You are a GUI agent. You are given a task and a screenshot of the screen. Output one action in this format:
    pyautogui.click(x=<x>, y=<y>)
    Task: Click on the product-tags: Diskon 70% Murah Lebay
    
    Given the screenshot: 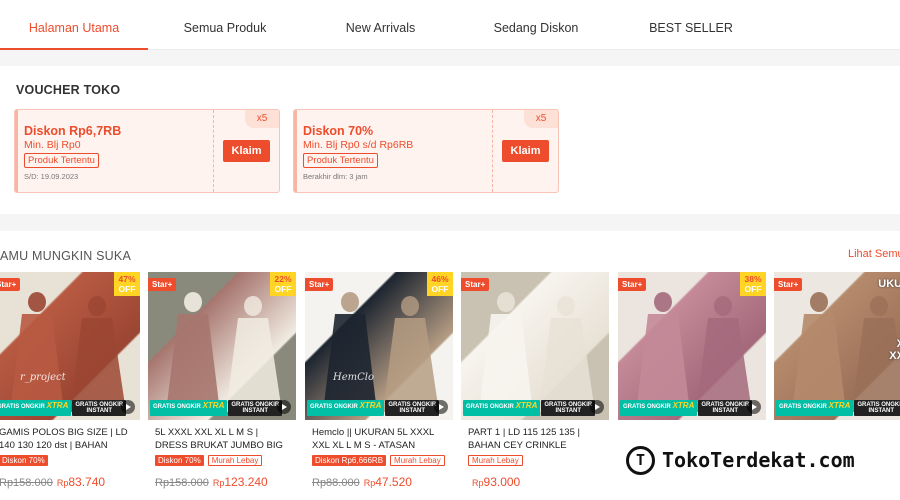 What is the action you would take?
    pyautogui.click(x=209, y=460)
    